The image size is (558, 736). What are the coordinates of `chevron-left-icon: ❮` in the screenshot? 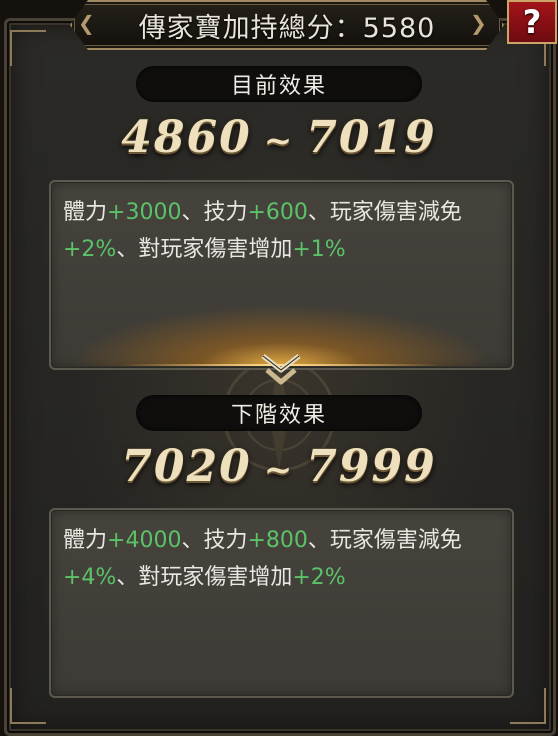 It's located at (86, 23).